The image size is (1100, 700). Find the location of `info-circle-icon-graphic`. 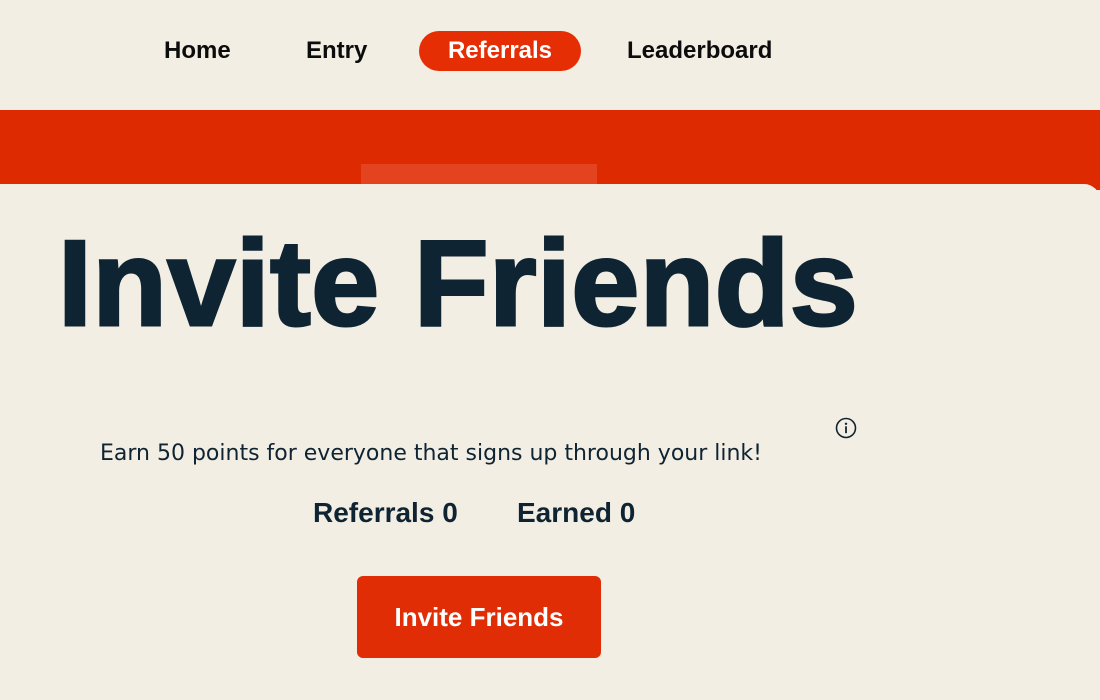

info-circle-icon-graphic is located at coordinates (846, 428).